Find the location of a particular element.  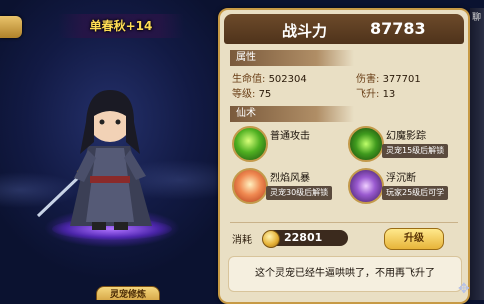

skill-normal-attack: 普通攻击 is located at coordinates (287, 144).